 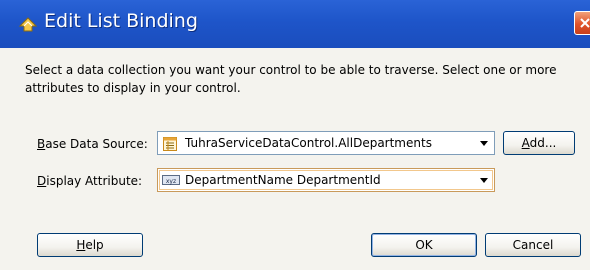 I want to click on base-data-source-select: TuhraServiceDataControl.AllDepartments, so click(x=326, y=143).